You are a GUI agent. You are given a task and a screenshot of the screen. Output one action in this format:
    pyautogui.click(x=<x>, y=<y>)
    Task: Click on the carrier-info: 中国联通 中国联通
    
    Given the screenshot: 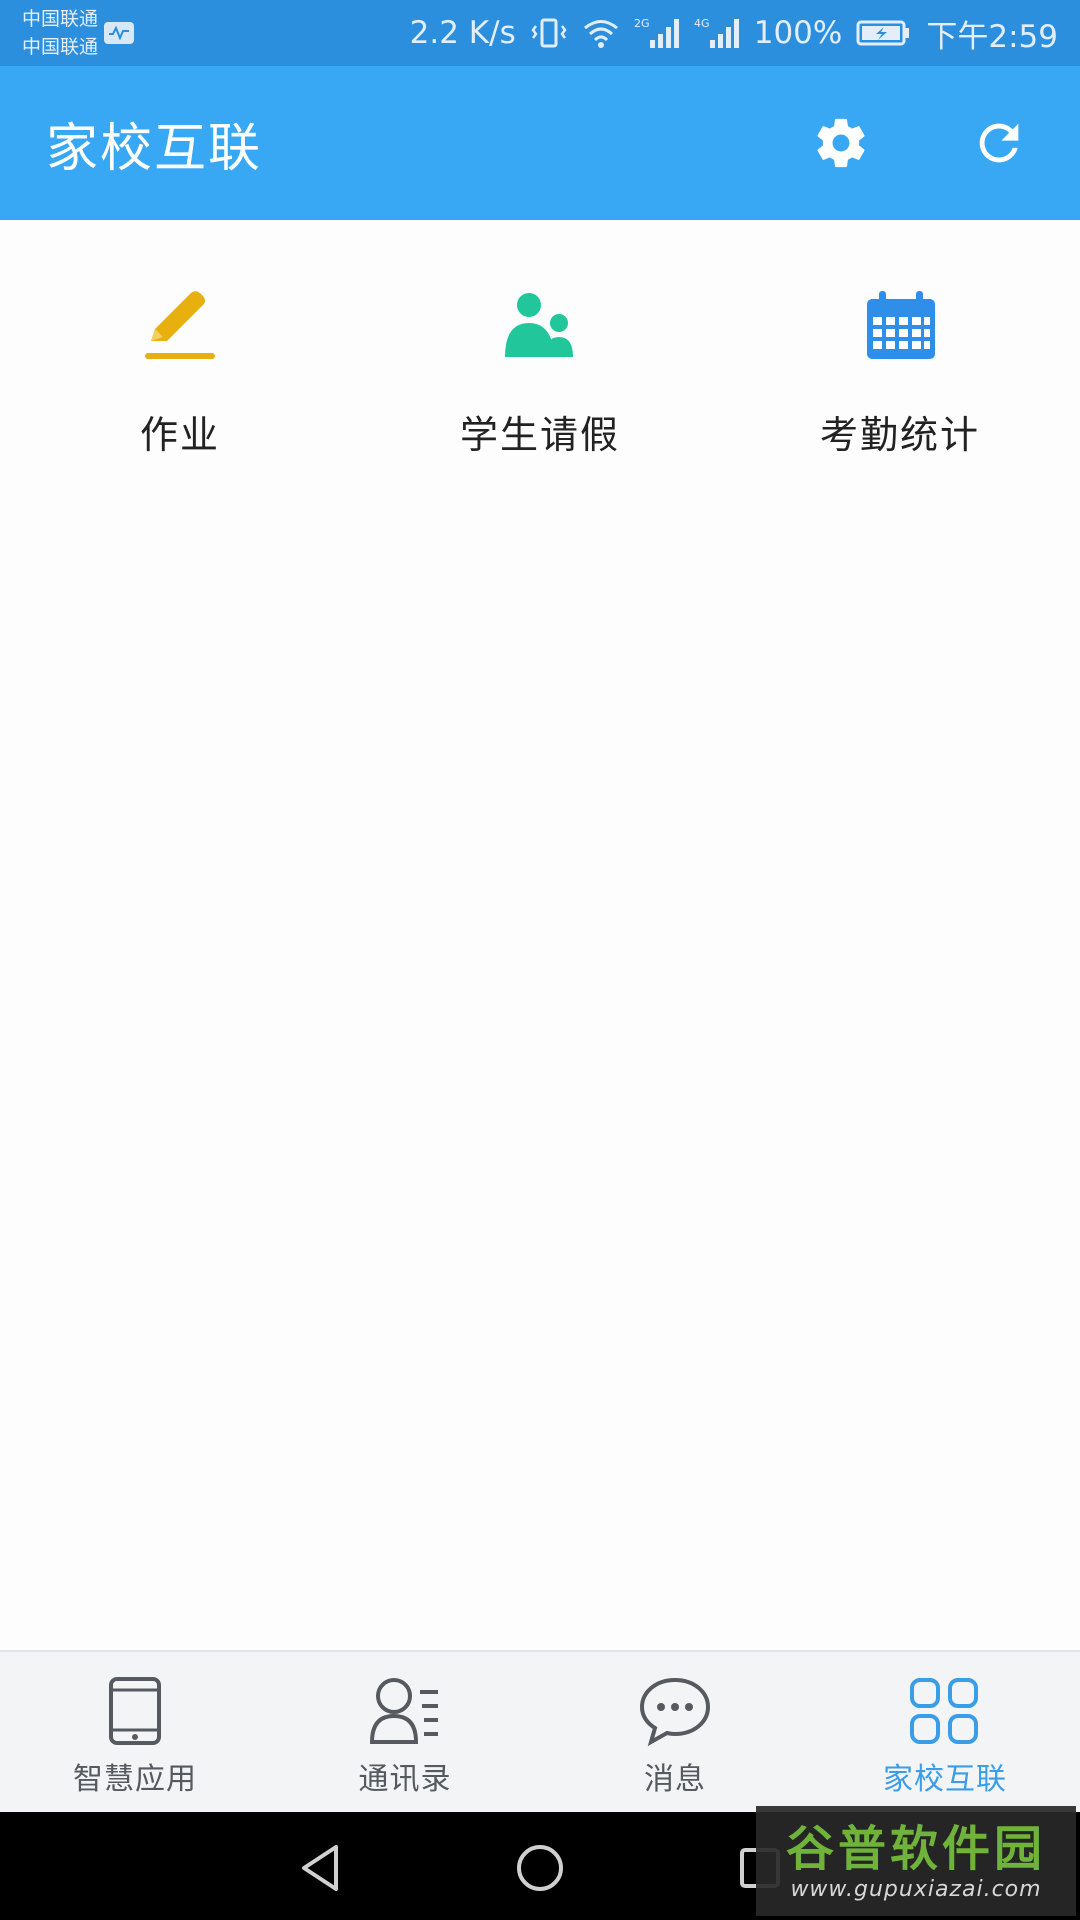 What is the action you would take?
    pyautogui.click(x=78, y=33)
    